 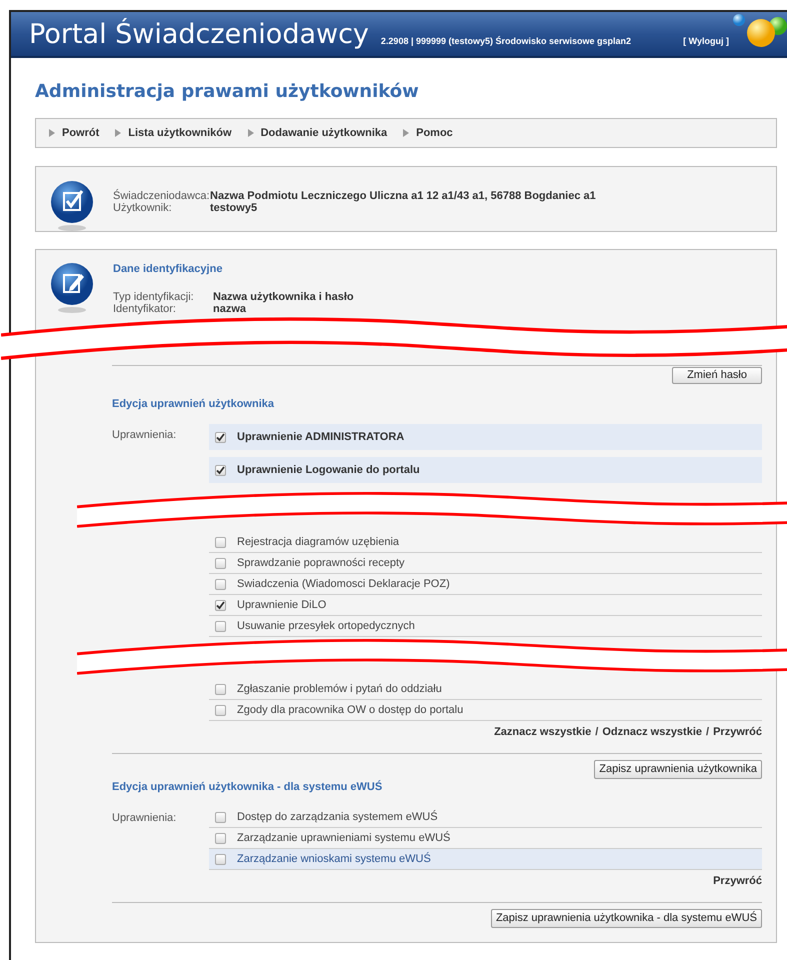 I want to click on permission-label: Zarządzanie wnioskami systemu eWUŚ, so click(x=334, y=859).